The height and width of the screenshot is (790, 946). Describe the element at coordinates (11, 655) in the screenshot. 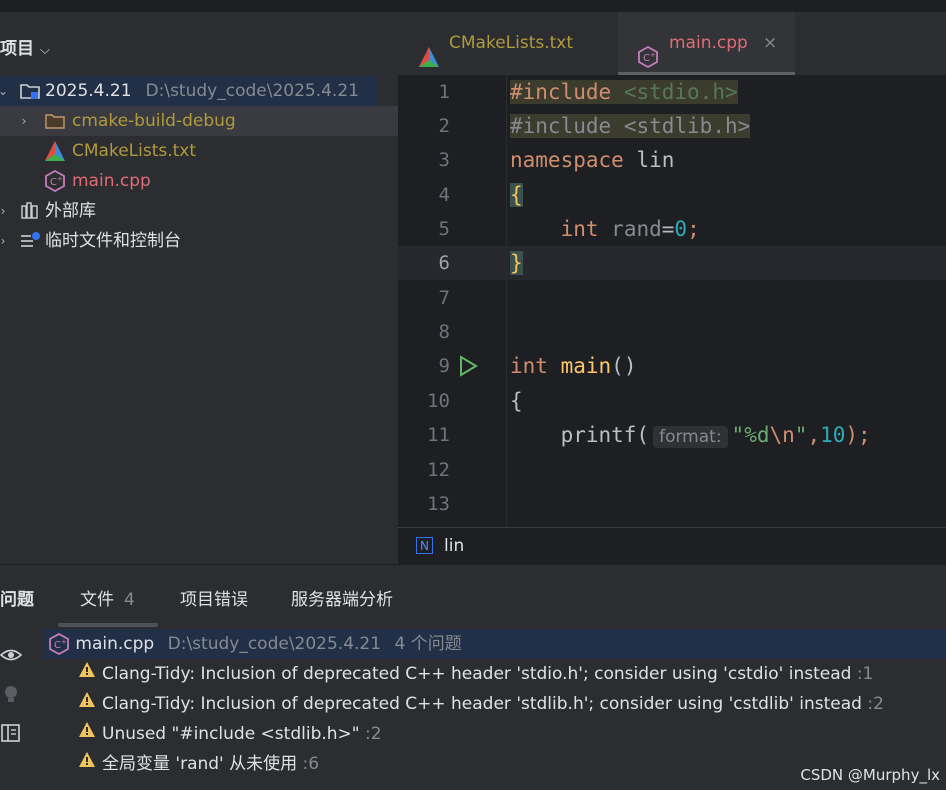

I see `eye-icon` at that location.